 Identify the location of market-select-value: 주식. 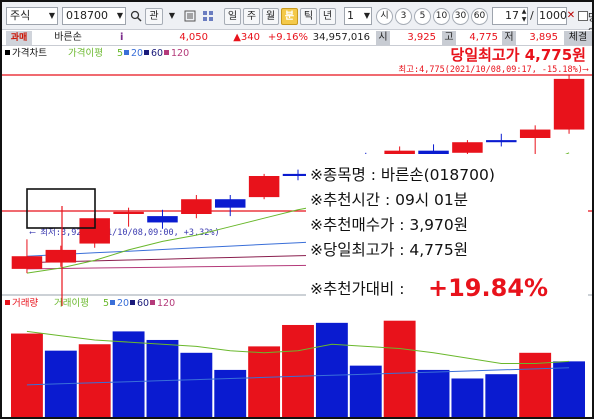
(20, 15).